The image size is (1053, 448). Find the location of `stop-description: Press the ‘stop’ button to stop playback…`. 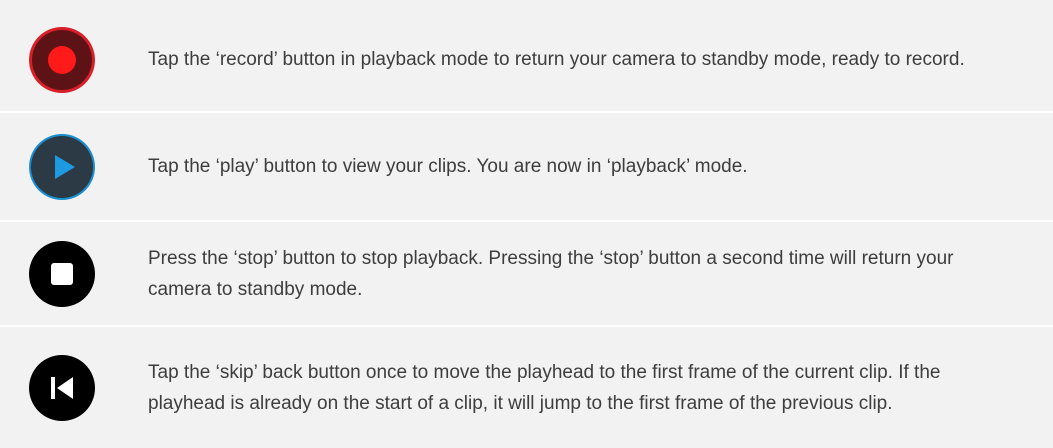

stop-description: Press the ‘stop’ button to stop playback… is located at coordinates (551, 273).